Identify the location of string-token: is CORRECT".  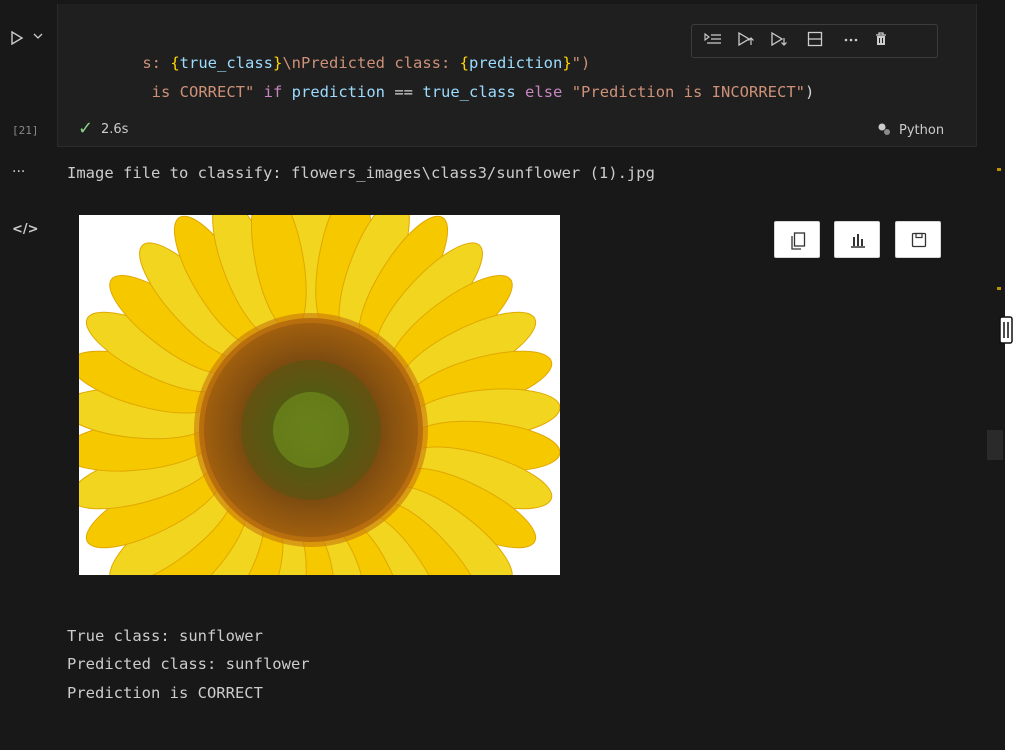
(198, 92).